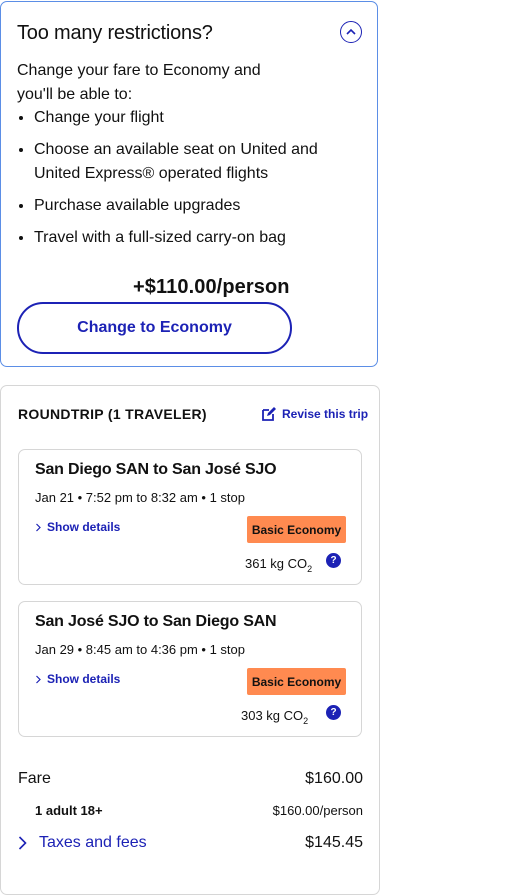  I want to click on flight-route: San José SJO to San Diego SAN, so click(156, 621).